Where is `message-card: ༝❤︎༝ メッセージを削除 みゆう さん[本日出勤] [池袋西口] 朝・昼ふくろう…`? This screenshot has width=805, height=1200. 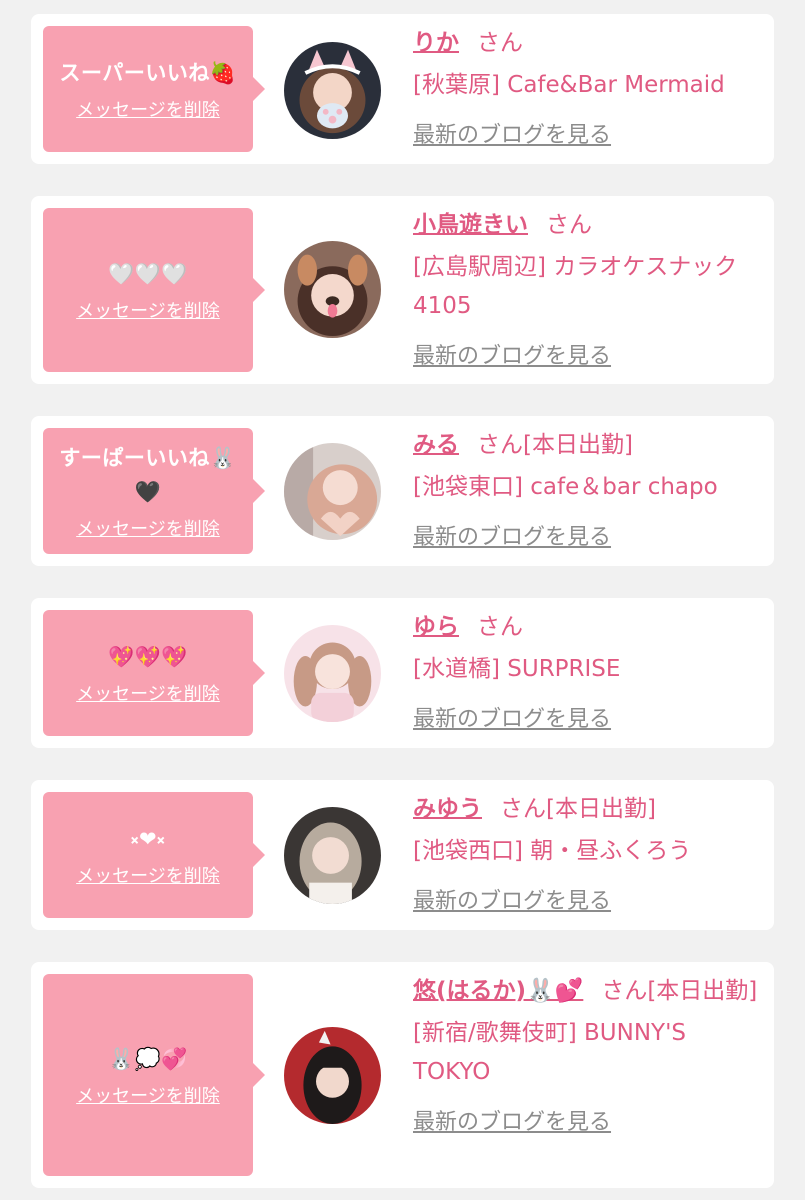 message-card: ༝❤︎༝ メッセージを削除 みゆう さん[本日出勤] [池袋西口] 朝・昼ふくろう… is located at coordinates (402, 855).